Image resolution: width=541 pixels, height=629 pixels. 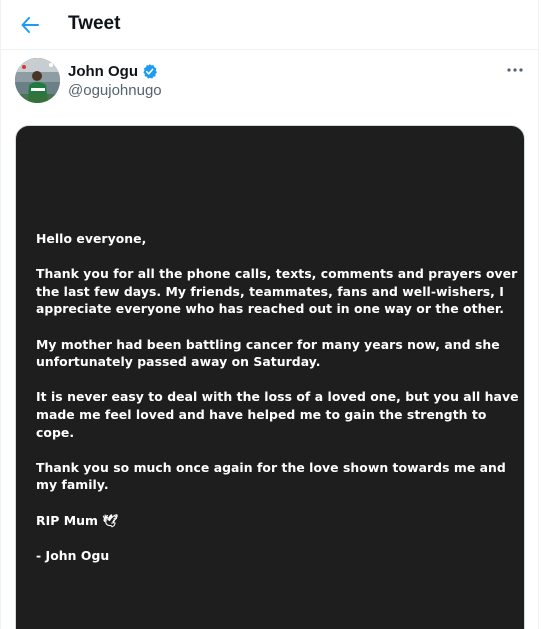 I want to click on avatar, so click(x=37, y=80).